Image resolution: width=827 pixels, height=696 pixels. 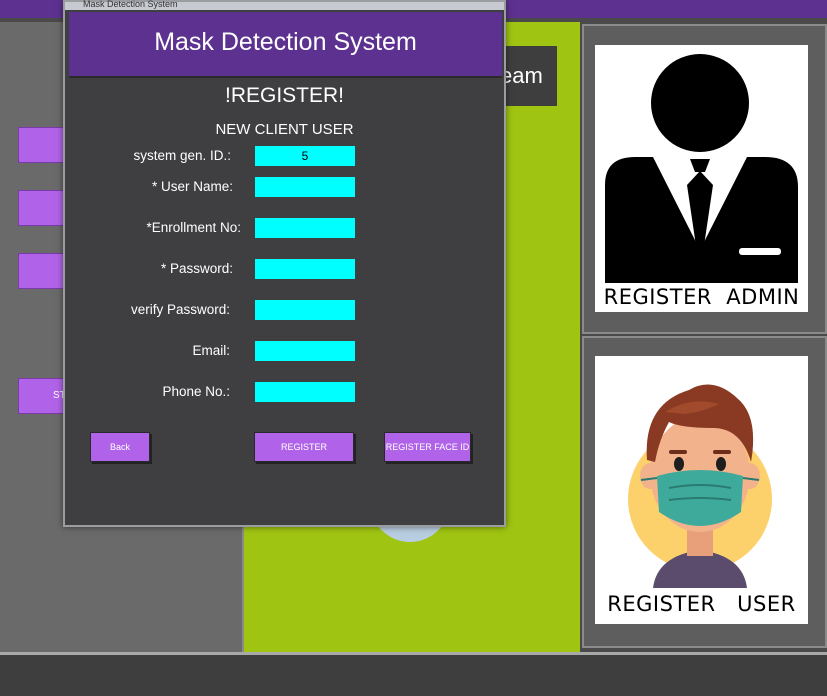 What do you see at coordinates (305, 269) in the screenshot?
I see `password-field` at bounding box center [305, 269].